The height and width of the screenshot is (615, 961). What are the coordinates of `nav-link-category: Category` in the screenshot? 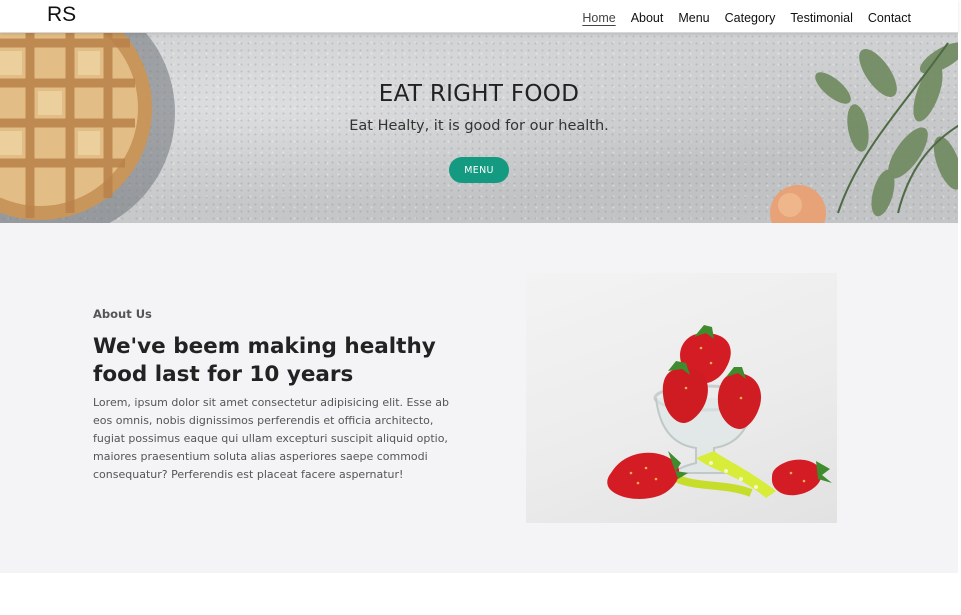 It's located at (750, 18).